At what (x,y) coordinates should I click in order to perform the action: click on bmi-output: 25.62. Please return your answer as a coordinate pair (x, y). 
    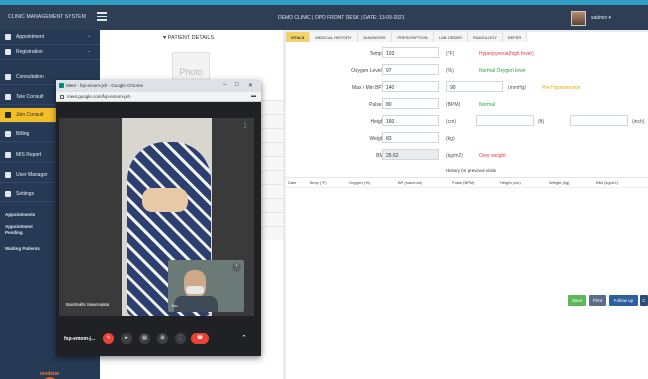
    Looking at the image, I should click on (410, 154).